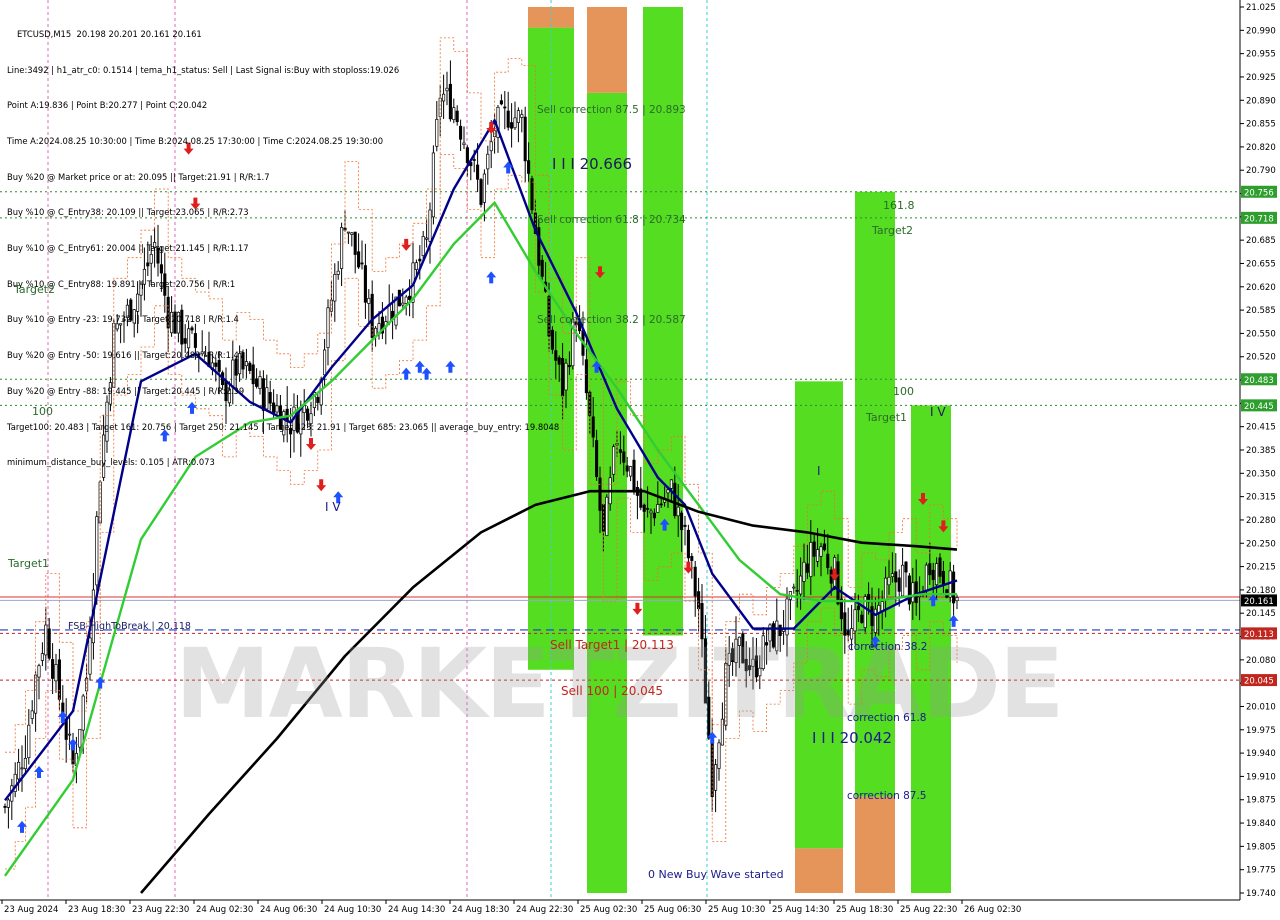 This screenshot has height=920, width=1280. What do you see at coordinates (992, 910) in the screenshot?
I see `x-tick-label: 26 Aug 02:30` at bounding box center [992, 910].